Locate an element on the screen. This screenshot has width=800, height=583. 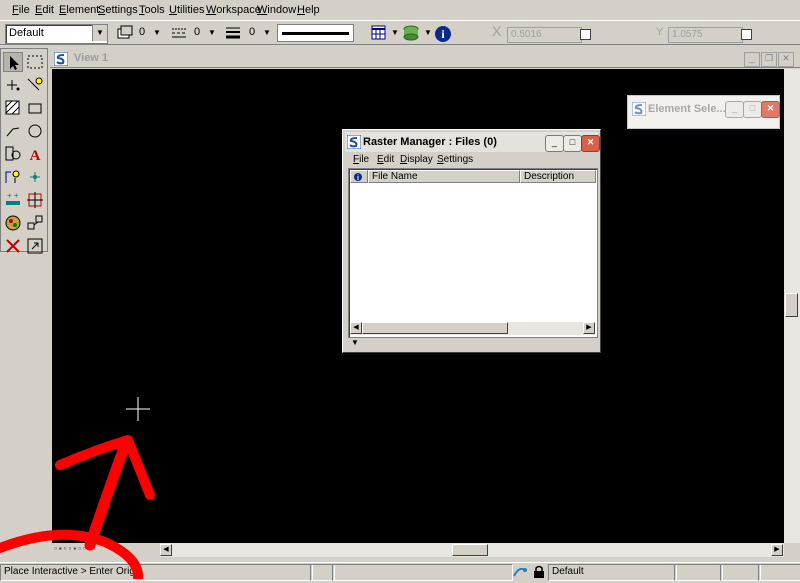
main-tool-palette: A + + is located at coordinates (24, 151).